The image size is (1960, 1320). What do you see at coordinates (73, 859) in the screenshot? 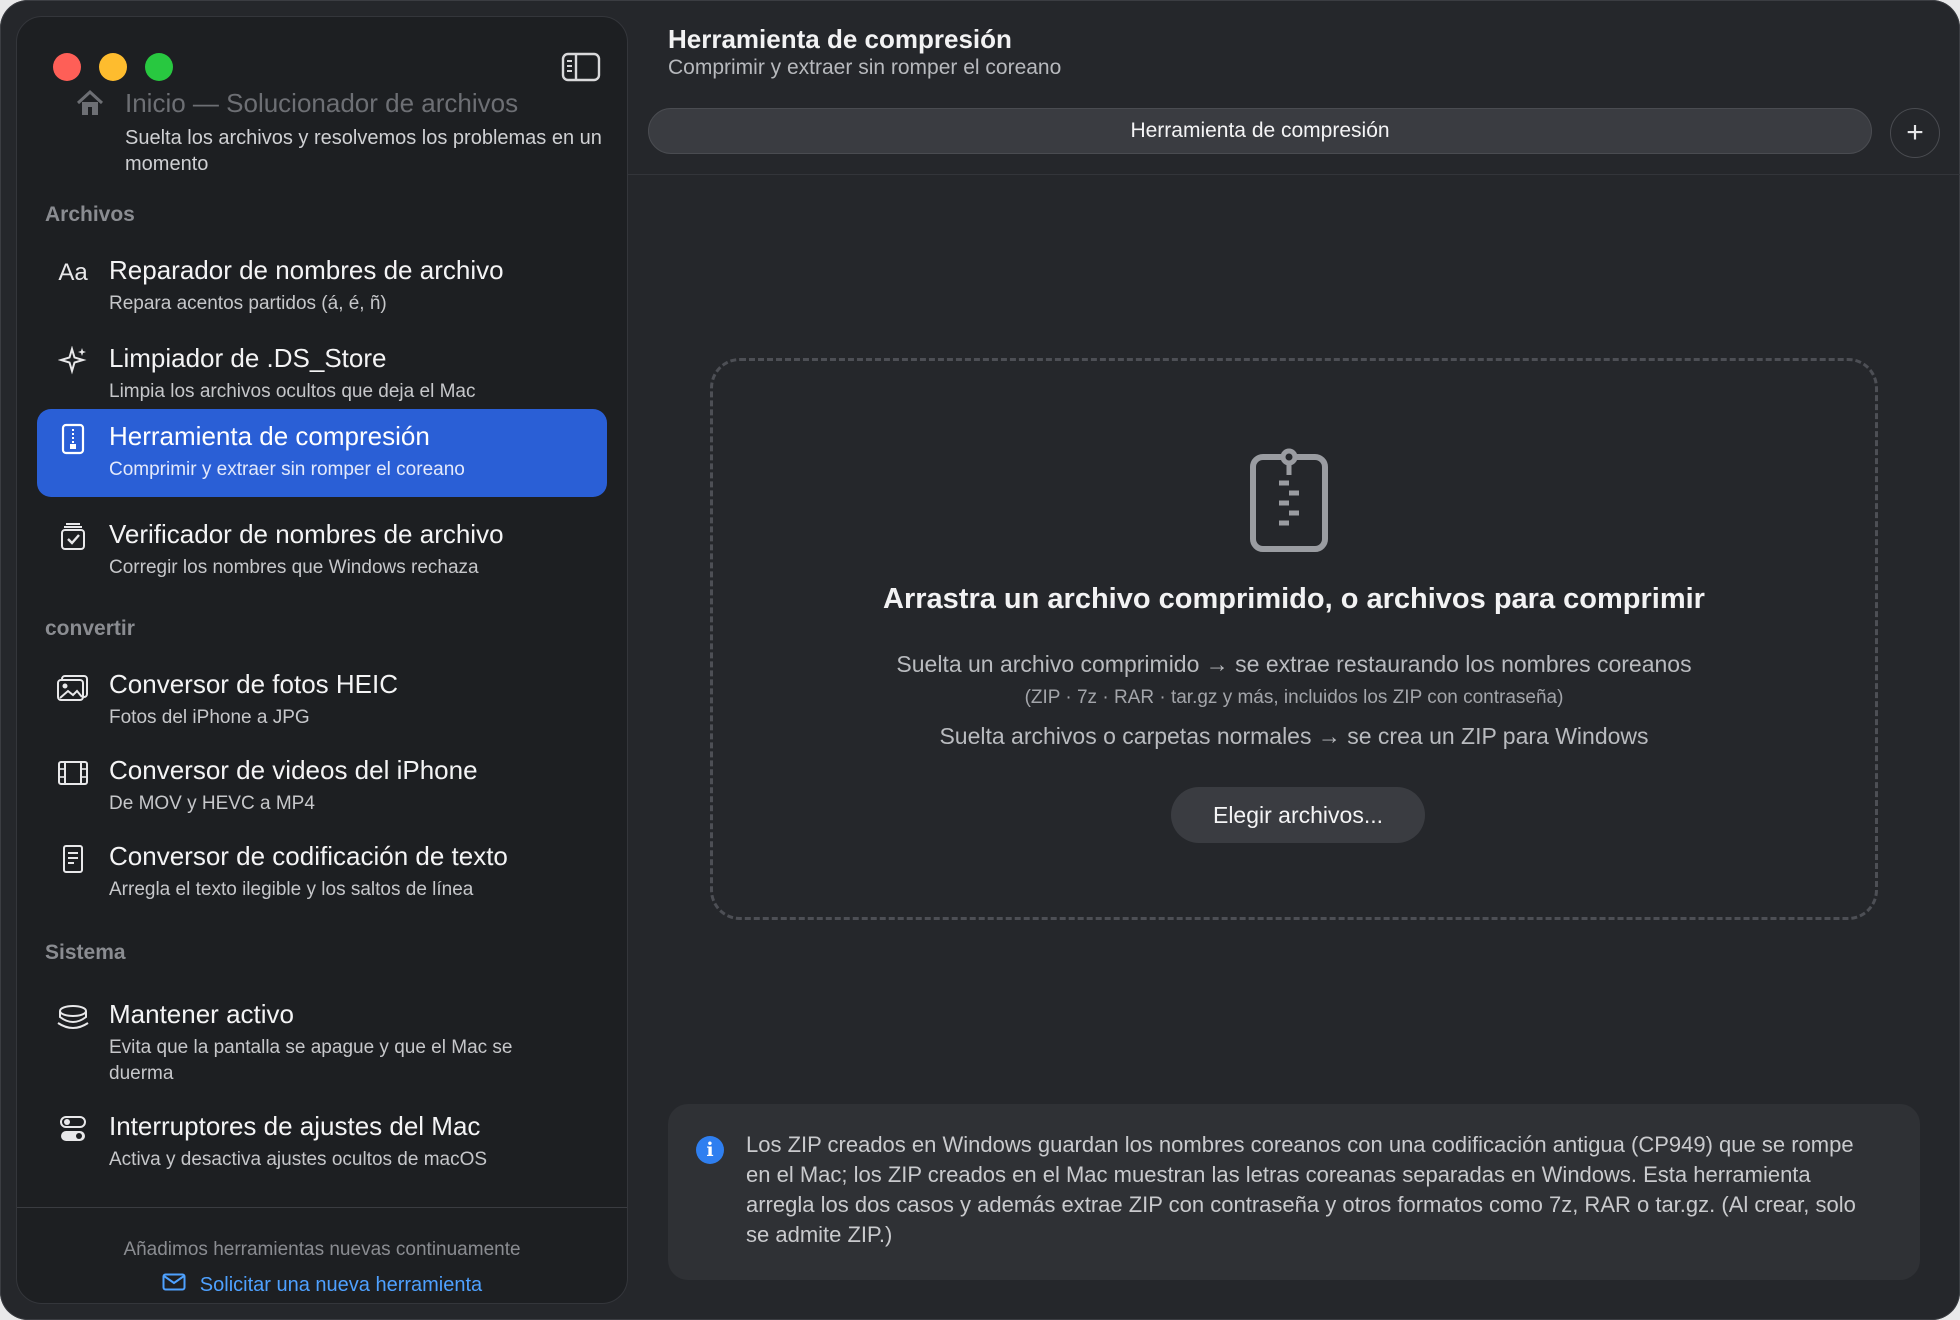
I see `document-icon` at bounding box center [73, 859].